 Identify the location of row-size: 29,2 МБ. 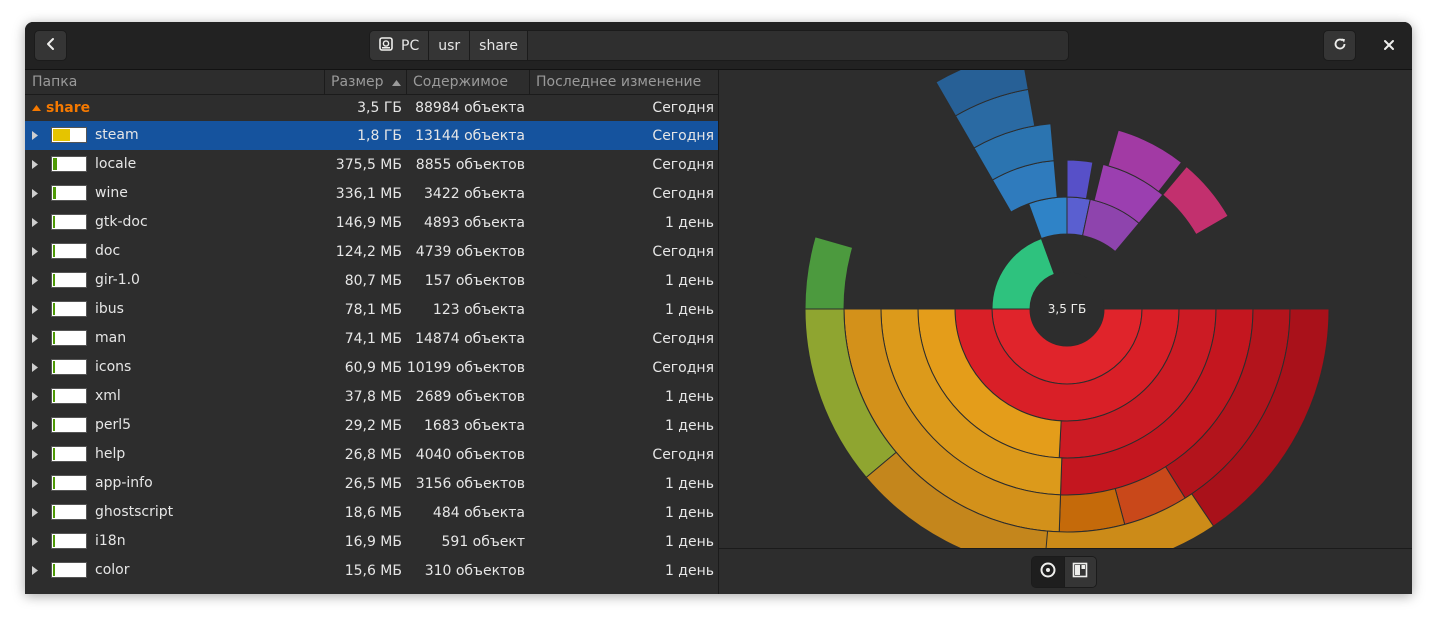
(373, 425).